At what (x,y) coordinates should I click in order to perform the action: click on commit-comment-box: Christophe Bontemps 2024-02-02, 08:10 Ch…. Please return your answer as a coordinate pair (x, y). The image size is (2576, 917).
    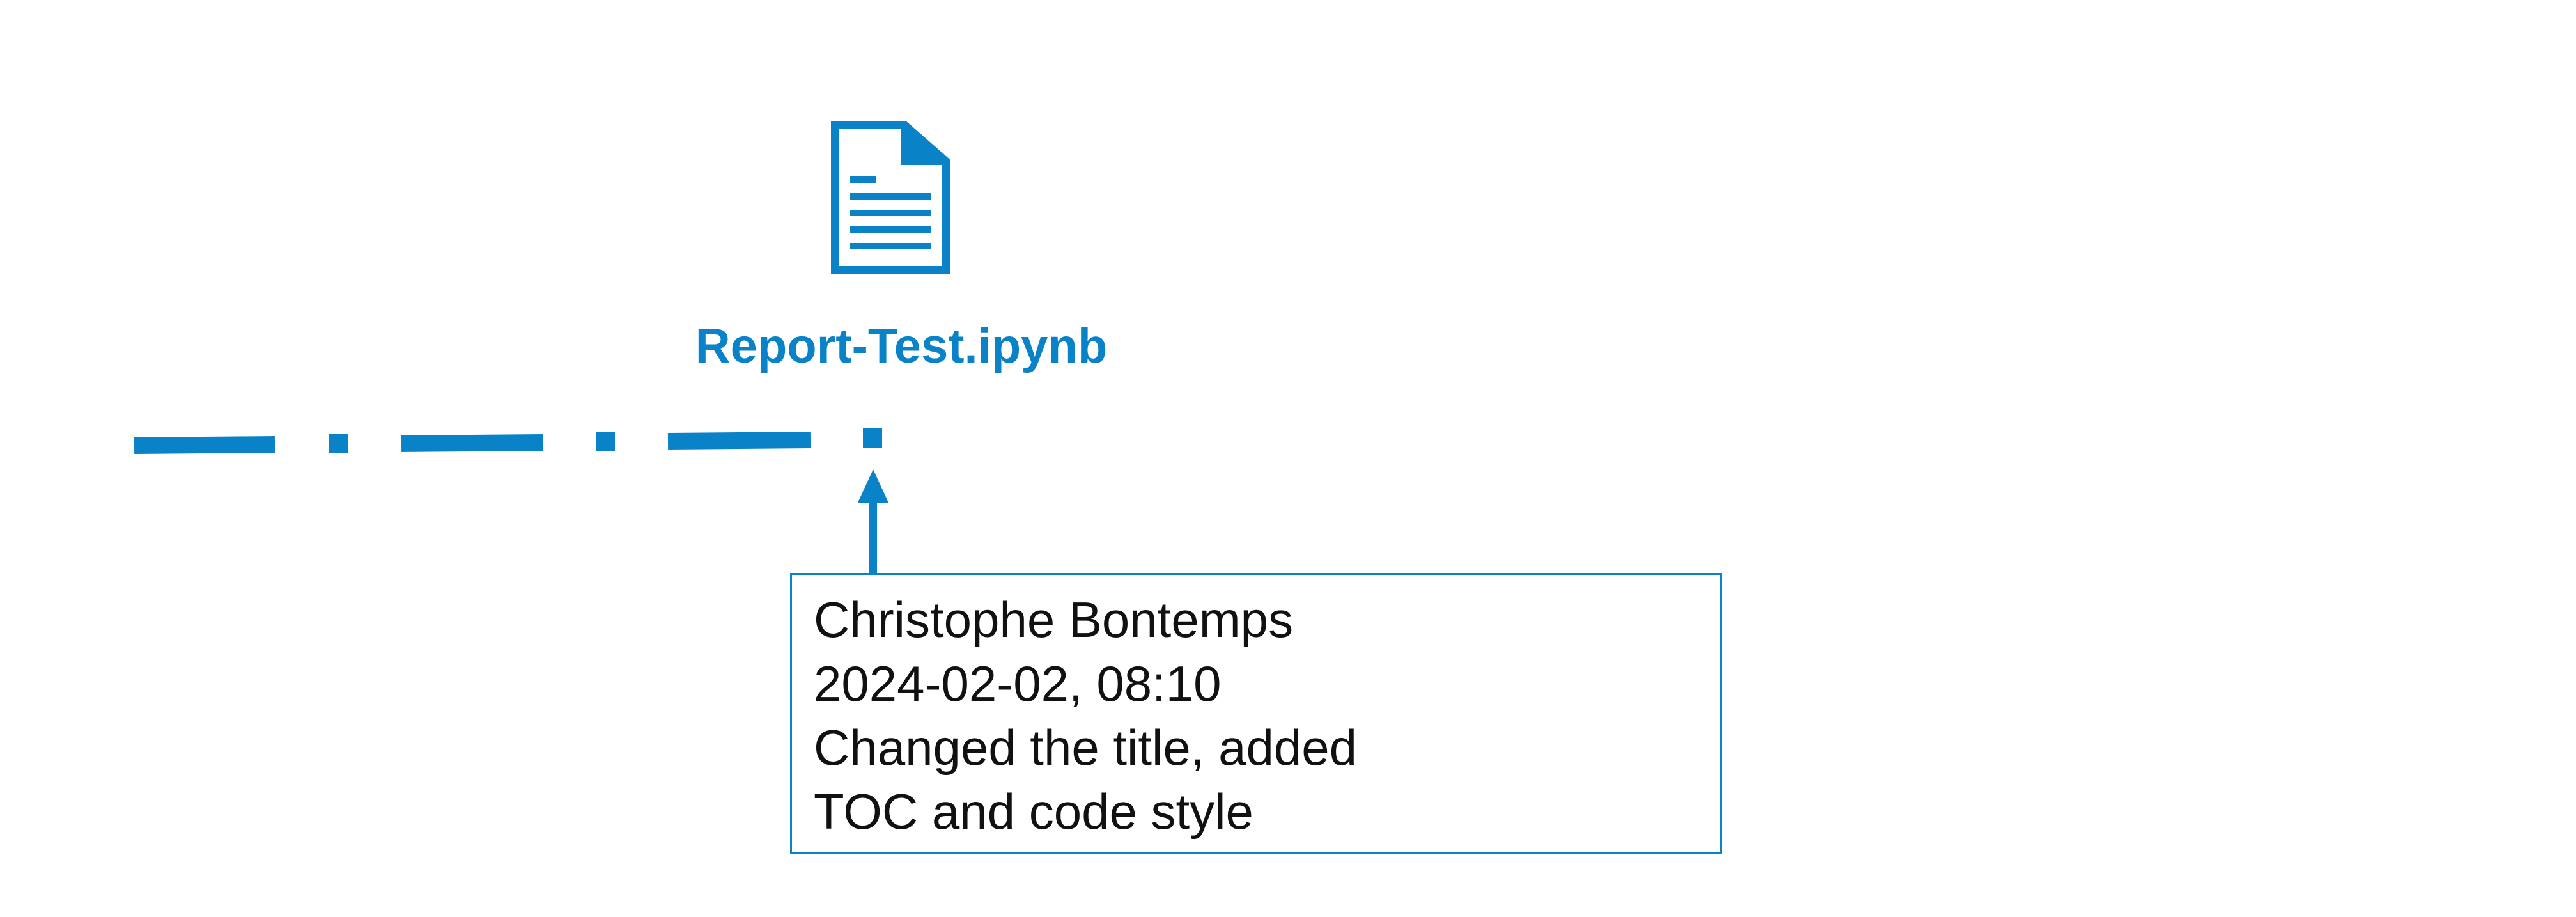
    Looking at the image, I should click on (1256, 714).